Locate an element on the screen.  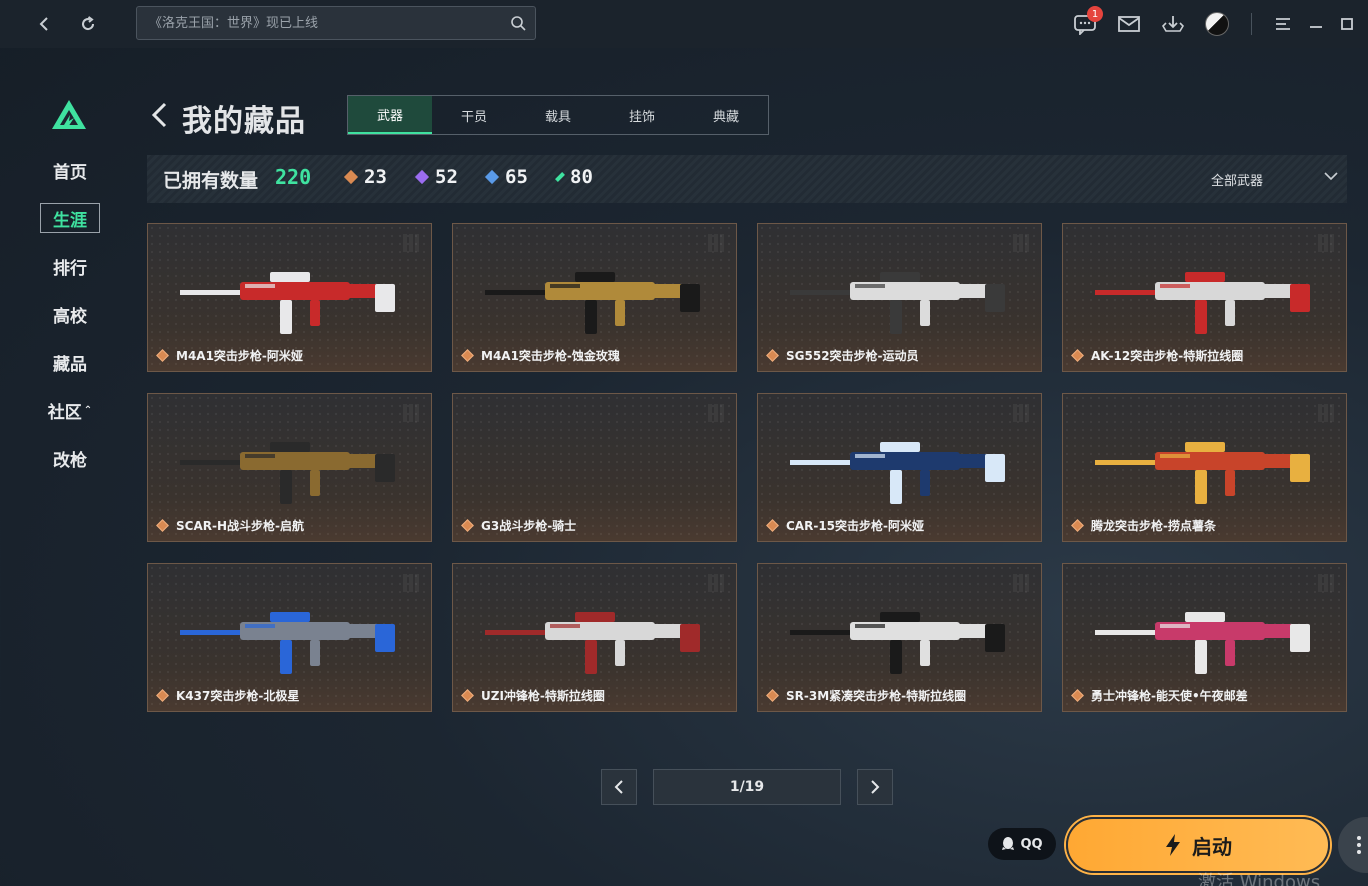
sidebar-item-label: 排行 is located at coordinates (70, 268).